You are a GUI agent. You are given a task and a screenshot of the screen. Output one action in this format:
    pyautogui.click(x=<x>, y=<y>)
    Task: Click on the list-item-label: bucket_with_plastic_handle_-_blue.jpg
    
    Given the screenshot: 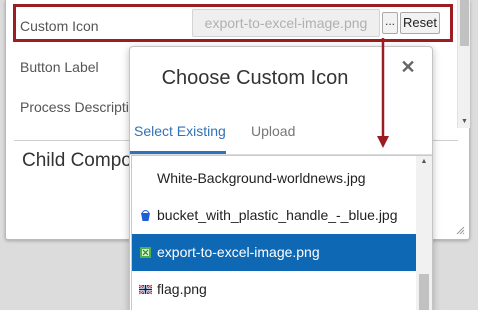 What is the action you would take?
    pyautogui.click(x=277, y=215)
    